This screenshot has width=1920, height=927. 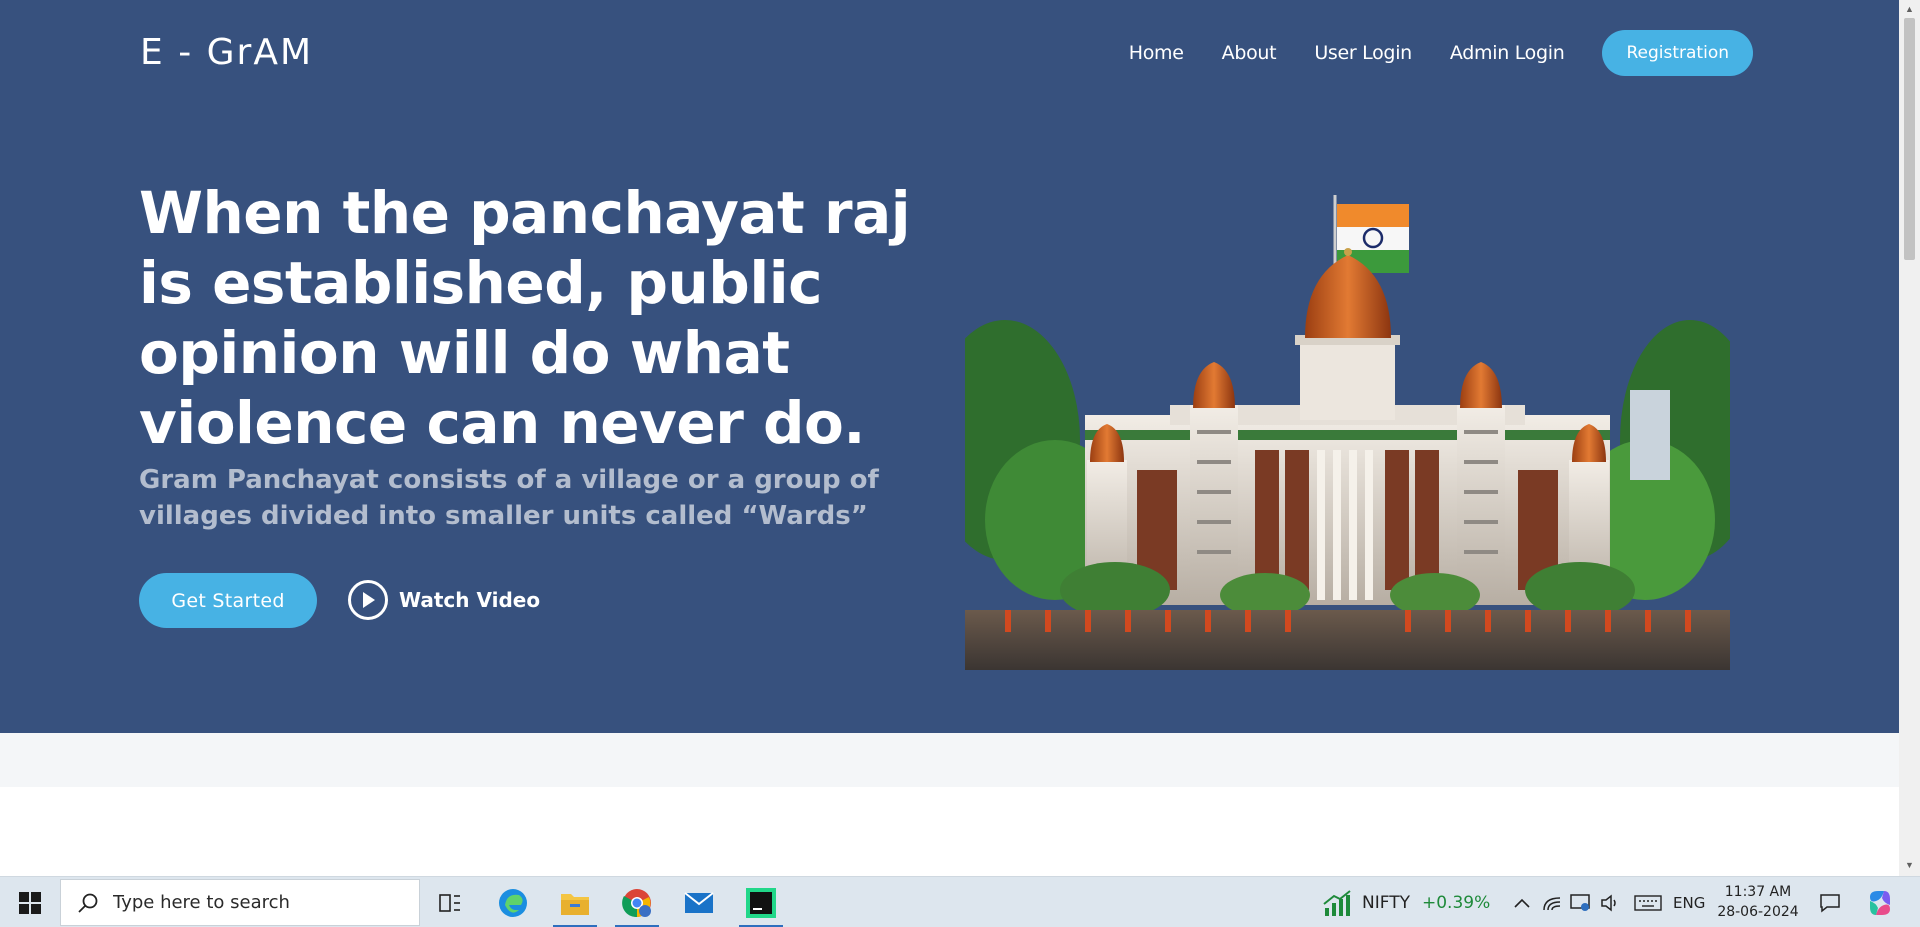 I want to click on monitor-sync-icon, so click(x=1580, y=902).